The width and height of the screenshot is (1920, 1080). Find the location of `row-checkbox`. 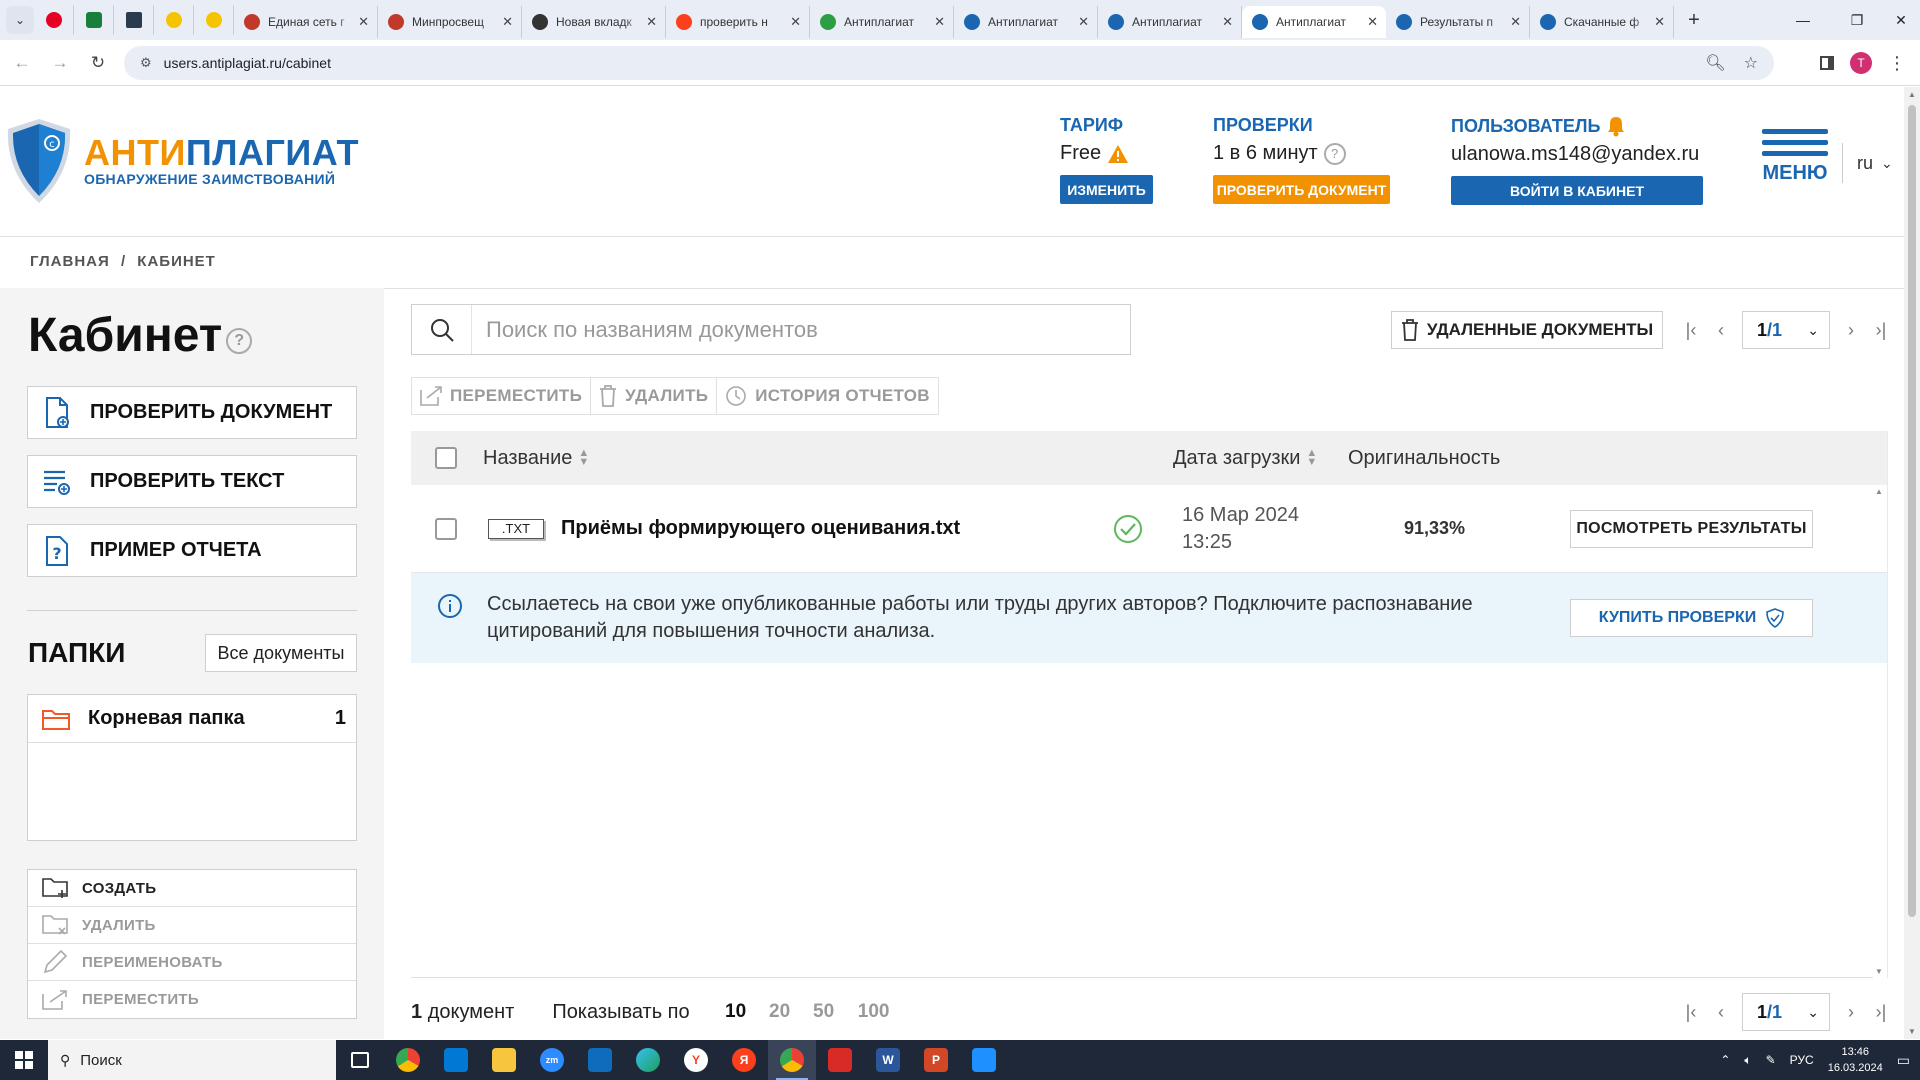

row-checkbox is located at coordinates (446, 528).